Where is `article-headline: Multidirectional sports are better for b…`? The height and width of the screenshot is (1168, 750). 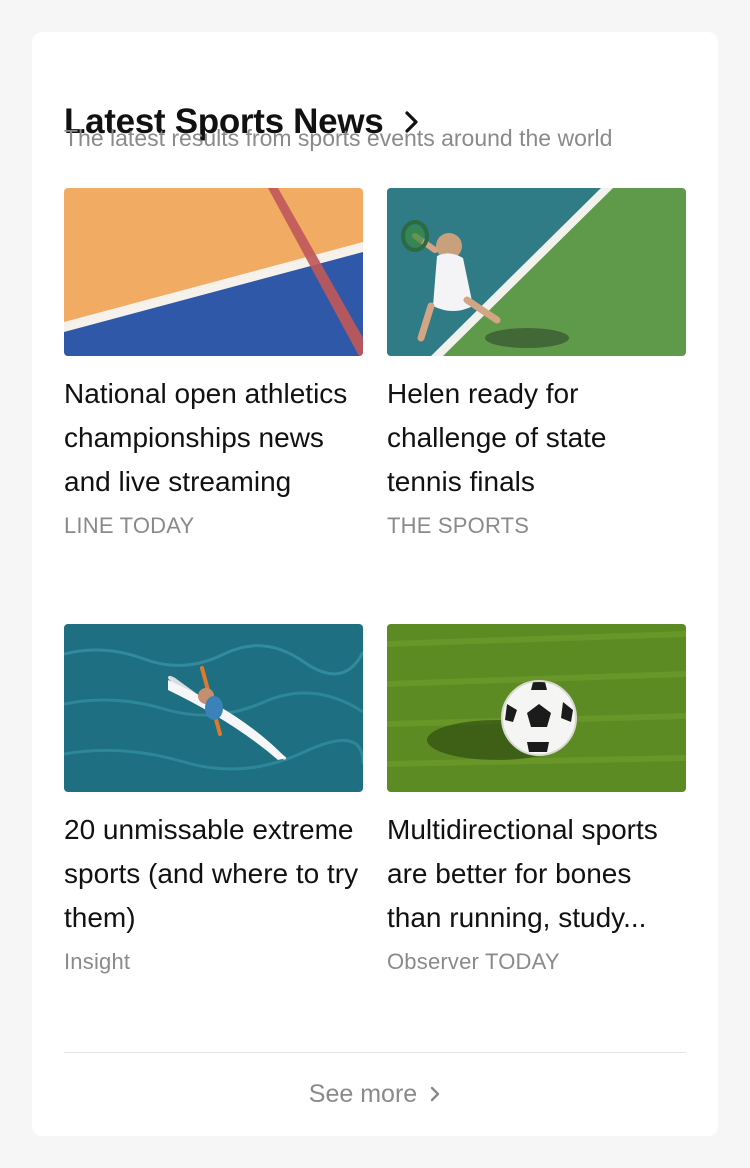 article-headline: Multidirectional sports are better for b… is located at coordinates (536, 874).